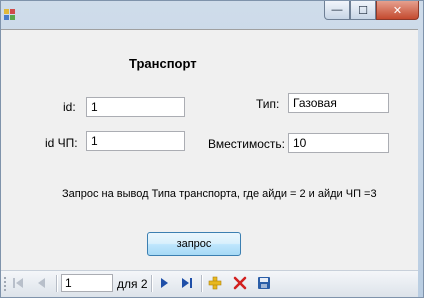 The height and width of the screenshot is (298, 424). What do you see at coordinates (194, 244) in the screenshot?
I see `query-button: запрос` at bounding box center [194, 244].